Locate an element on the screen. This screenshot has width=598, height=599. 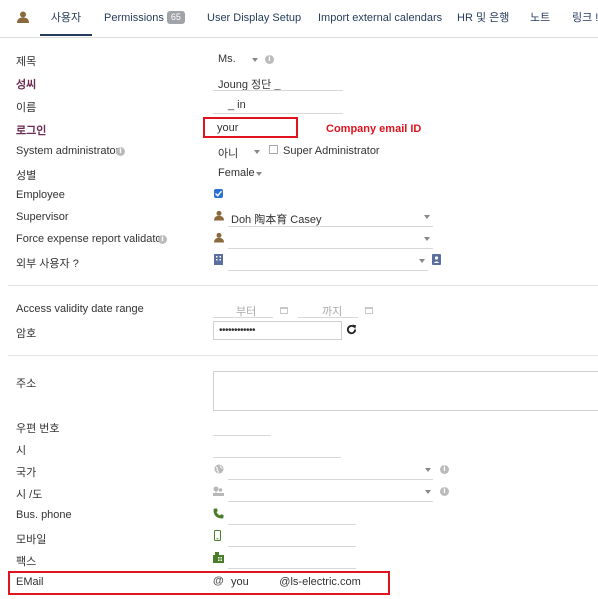
title-label: 제목 is located at coordinates (26, 62).